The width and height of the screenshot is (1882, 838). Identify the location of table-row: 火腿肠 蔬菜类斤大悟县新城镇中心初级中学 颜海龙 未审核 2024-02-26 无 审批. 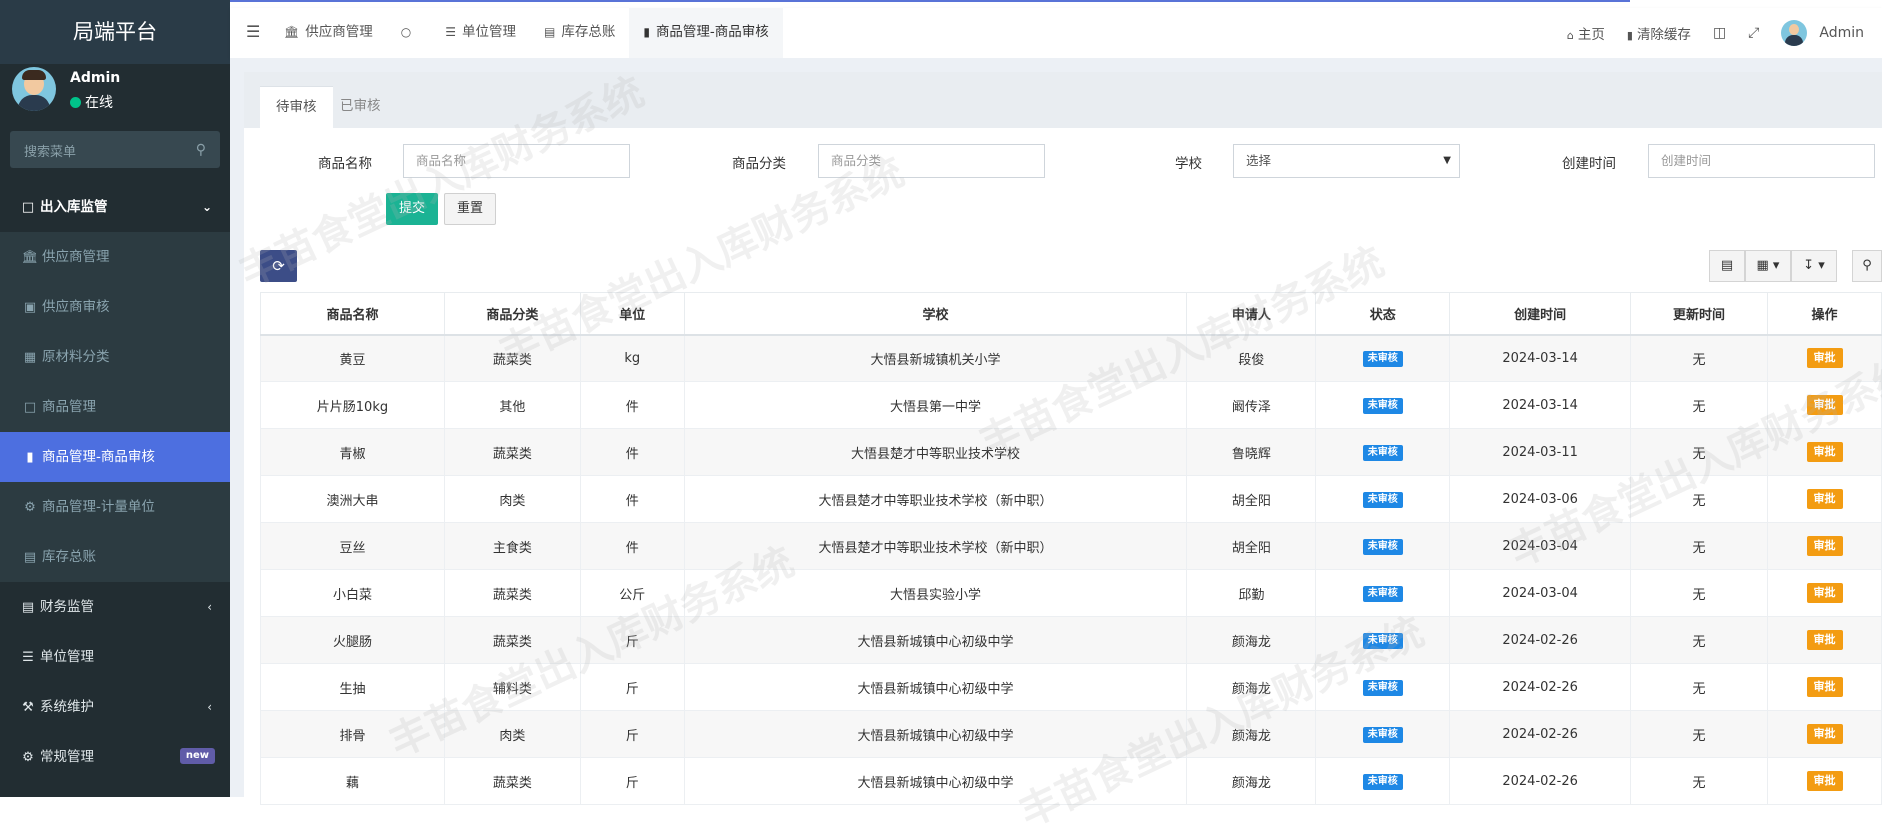
(1071, 640).